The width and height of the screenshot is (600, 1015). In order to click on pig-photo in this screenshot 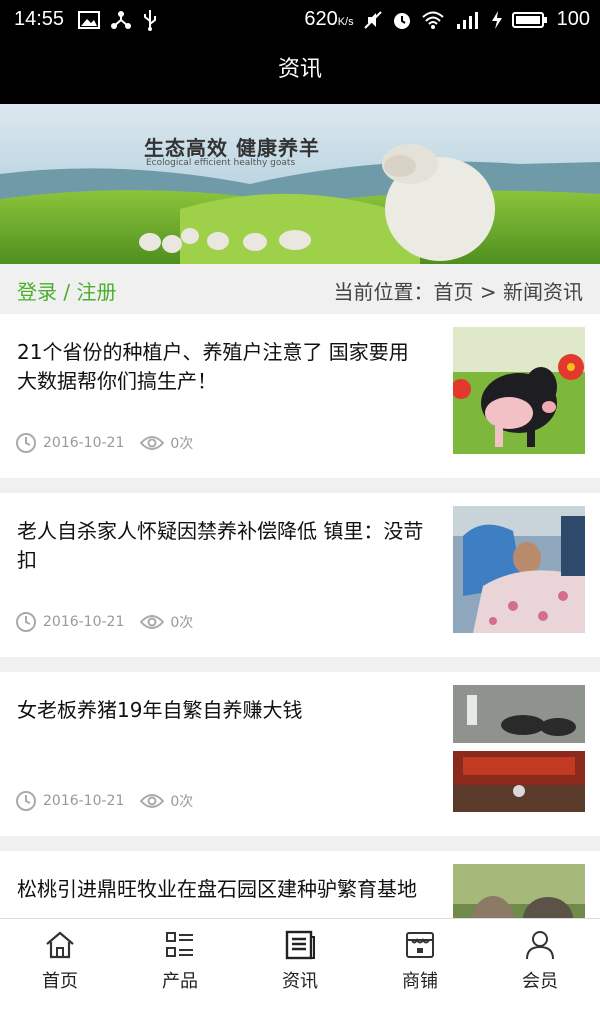, I will do `click(519, 390)`.